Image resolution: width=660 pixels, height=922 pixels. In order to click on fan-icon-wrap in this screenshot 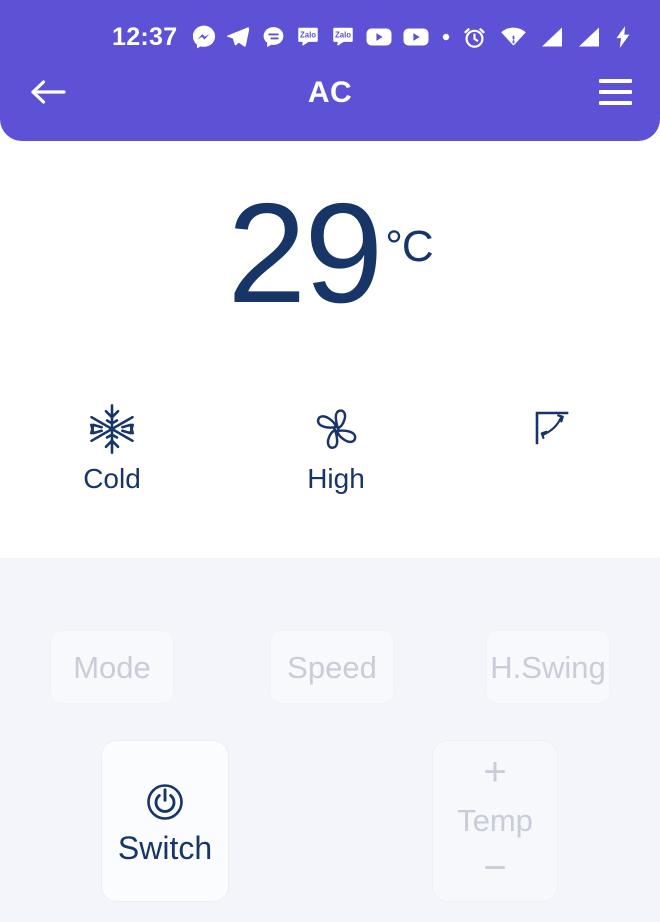, I will do `click(336, 429)`.